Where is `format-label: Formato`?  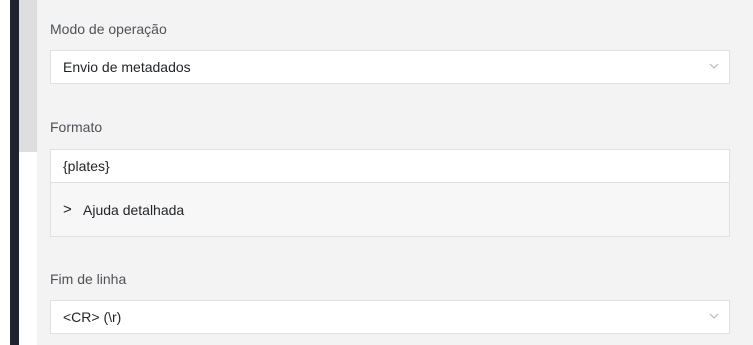 format-label: Formato is located at coordinates (76, 127).